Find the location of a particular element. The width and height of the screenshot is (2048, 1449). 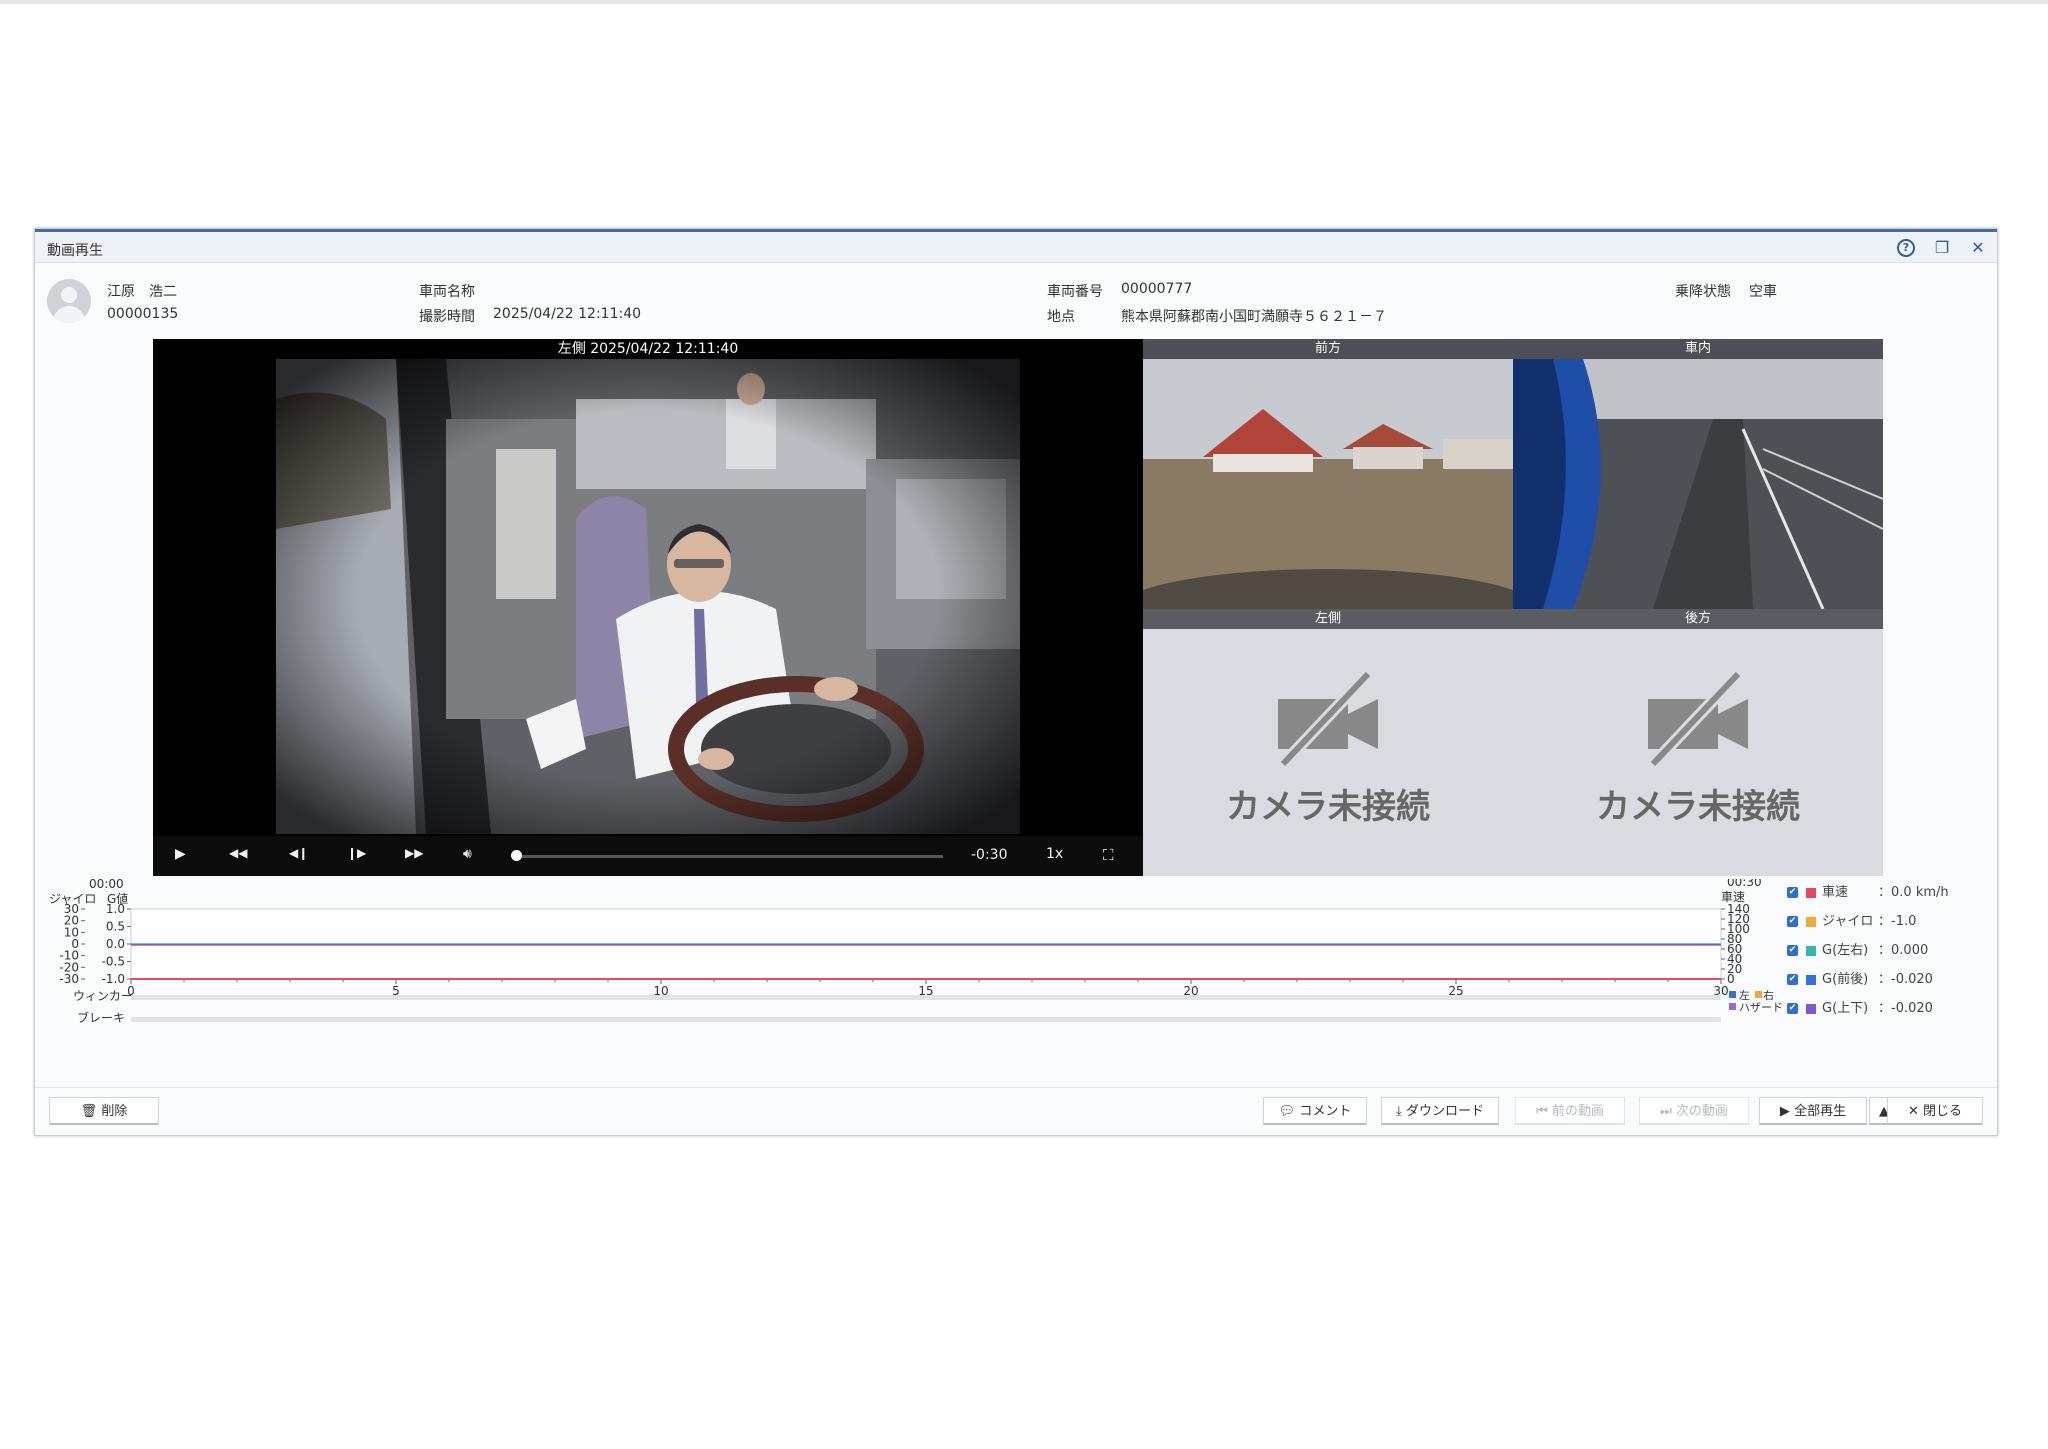

fullscreen-icon: ⛶ is located at coordinates (1108, 855).